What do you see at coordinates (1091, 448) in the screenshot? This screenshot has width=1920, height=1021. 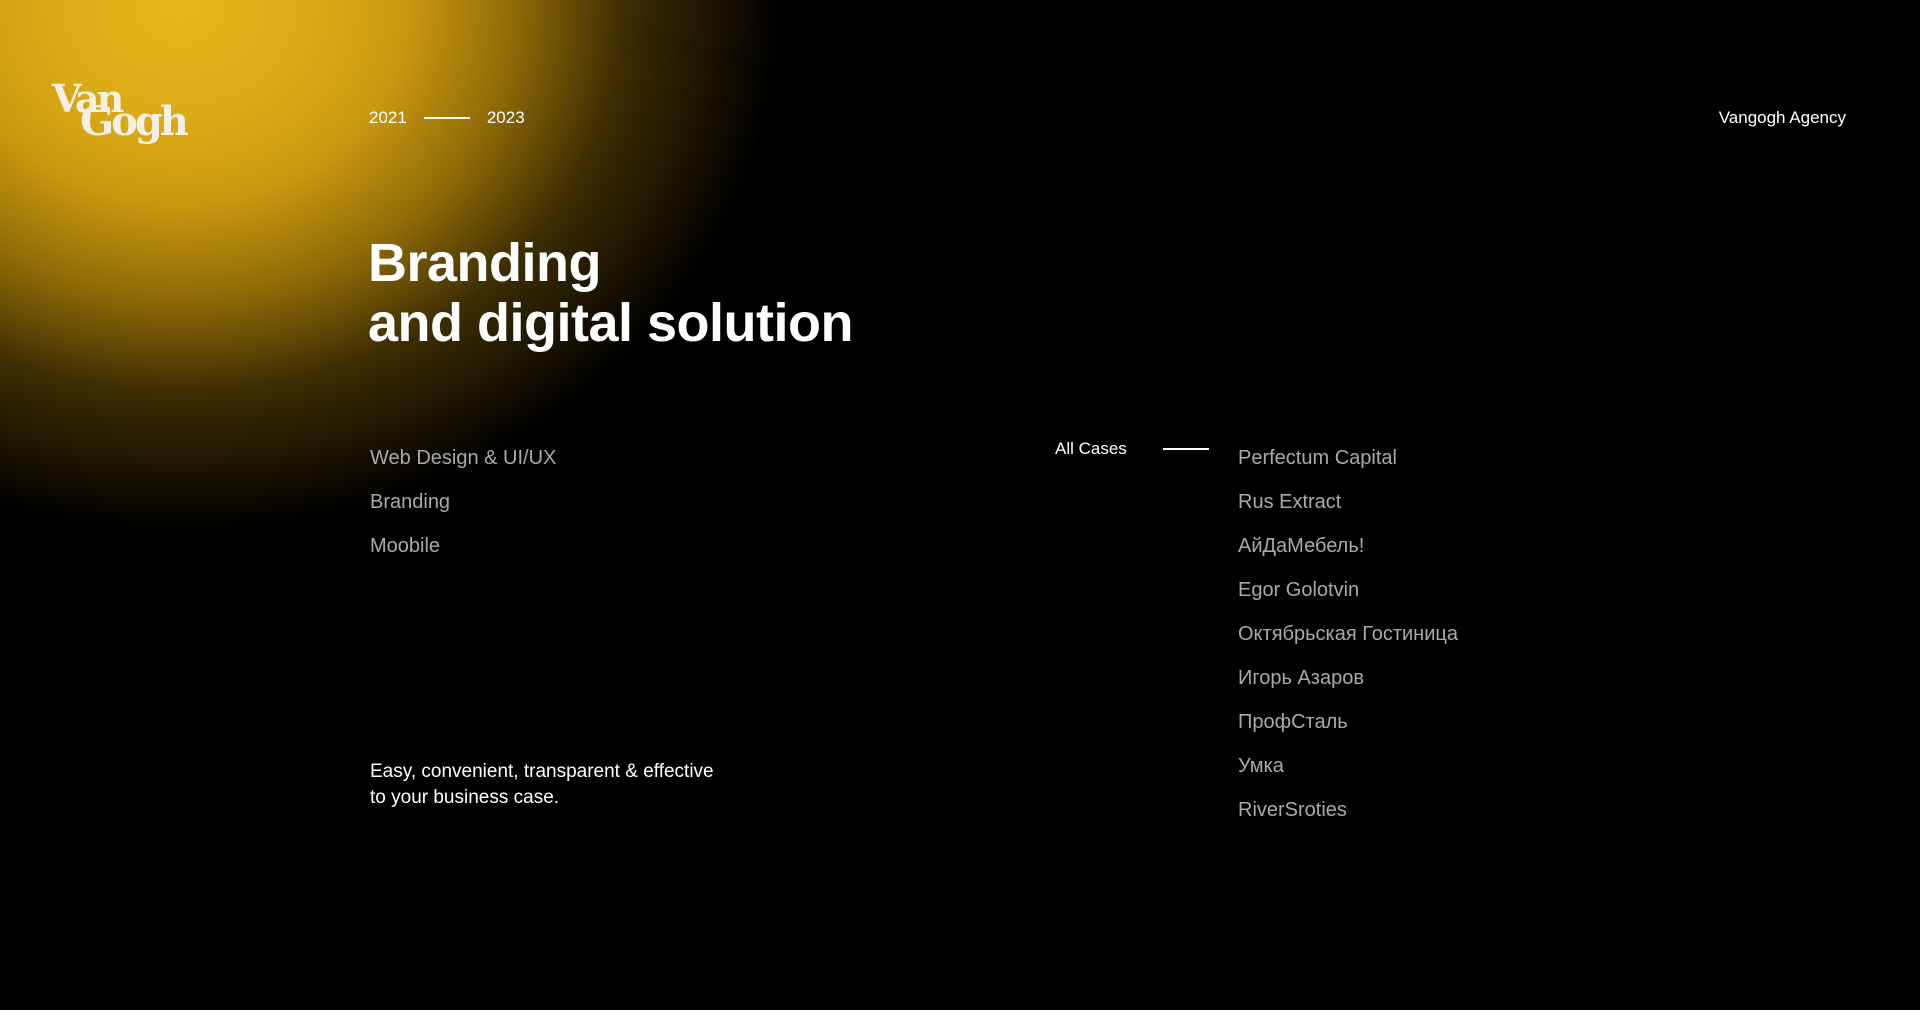 I see `all-cases-label: All Cases` at bounding box center [1091, 448].